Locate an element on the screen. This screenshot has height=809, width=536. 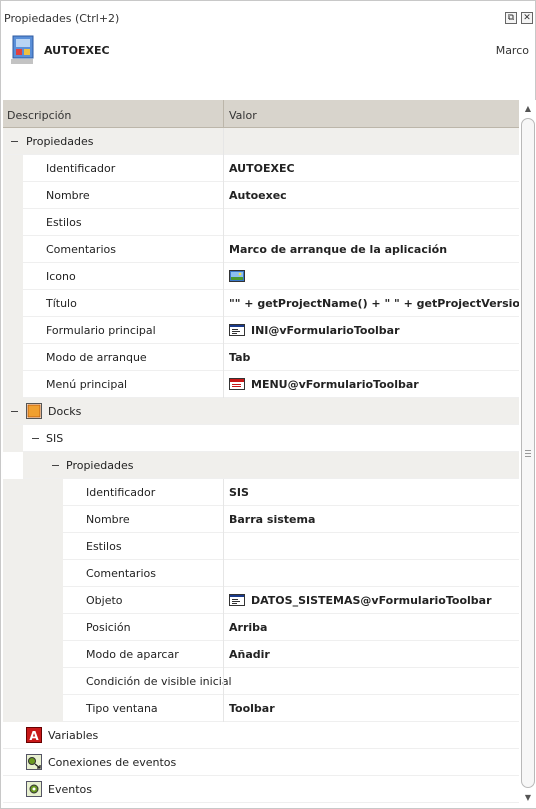
property-value: SIS is located at coordinates (239, 492).